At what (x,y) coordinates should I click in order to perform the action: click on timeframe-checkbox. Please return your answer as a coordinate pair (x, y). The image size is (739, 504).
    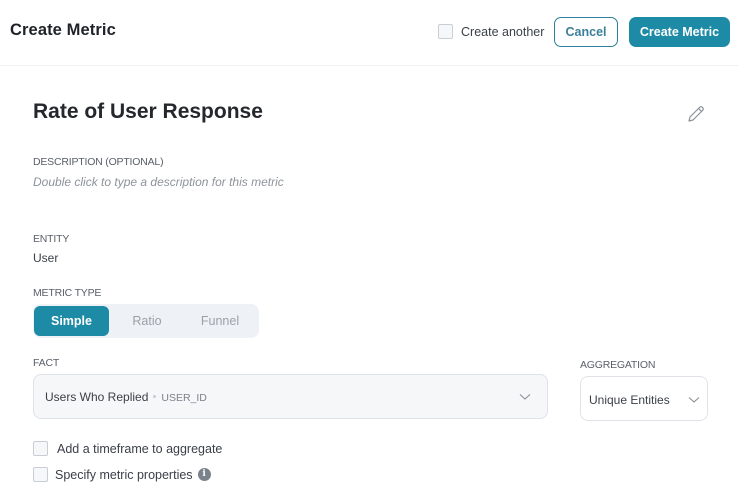
    Looking at the image, I should click on (40, 448).